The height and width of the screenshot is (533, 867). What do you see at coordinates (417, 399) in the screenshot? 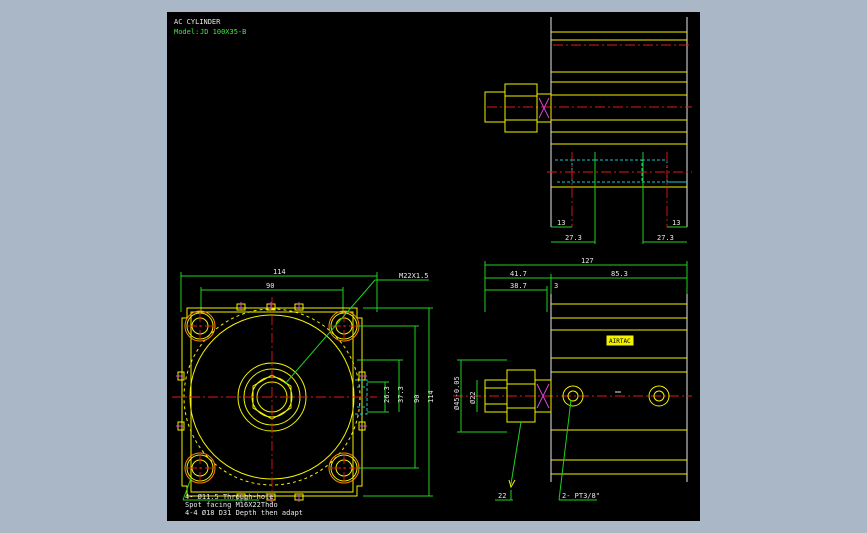
I see `dim-pitch-height: 90` at bounding box center [417, 399].